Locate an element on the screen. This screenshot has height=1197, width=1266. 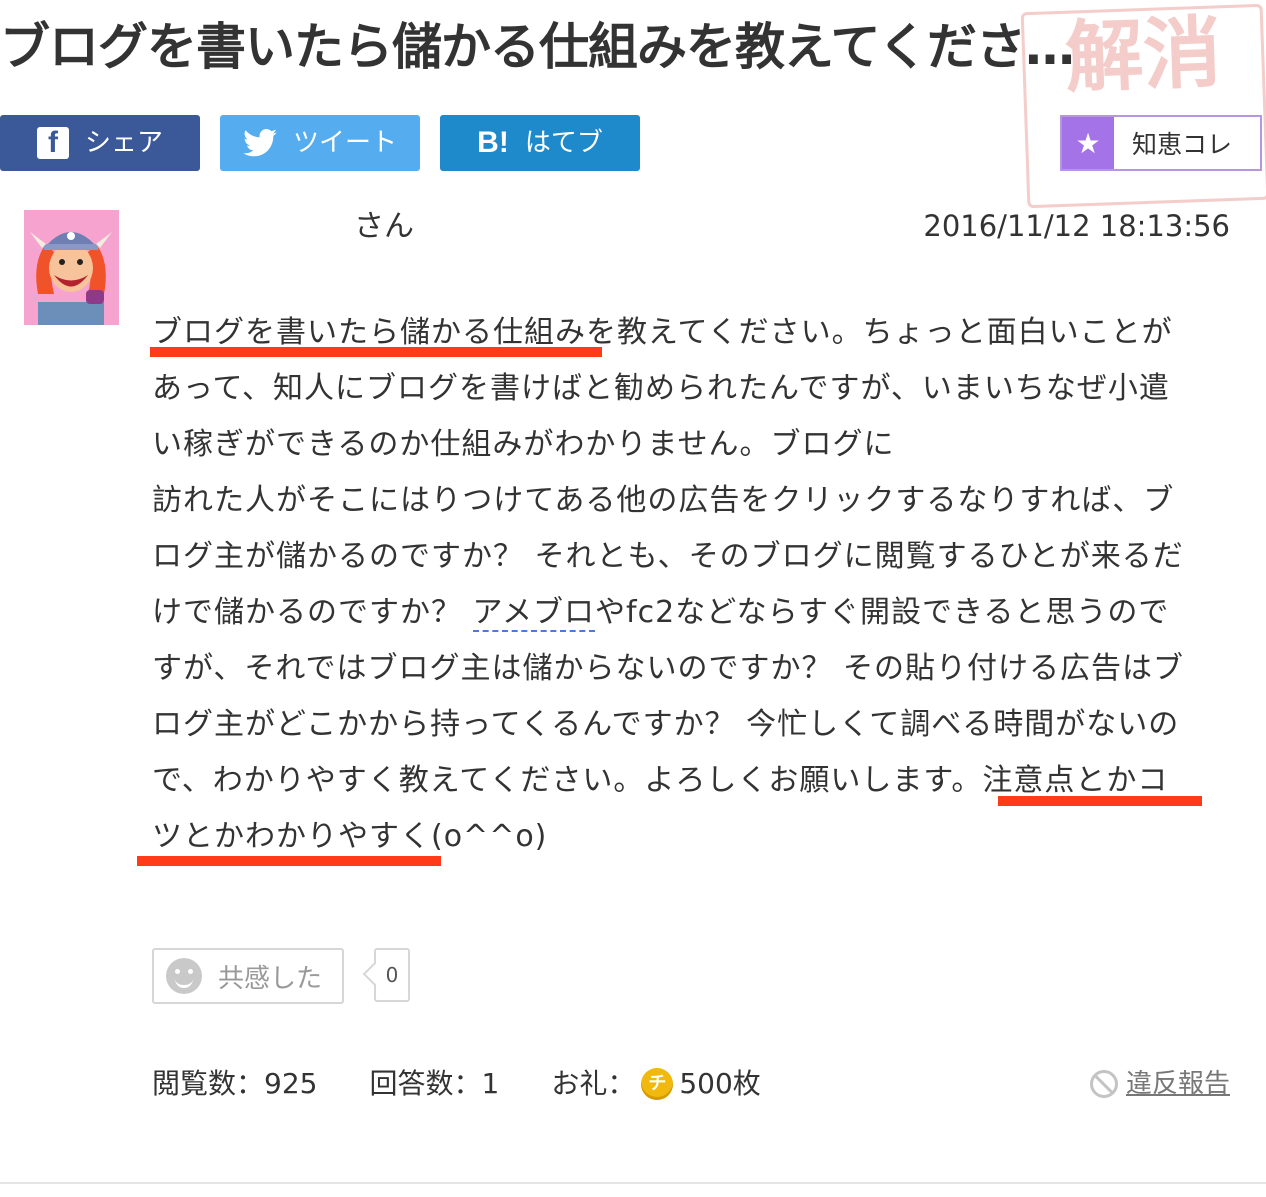
answers-count: 1 is located at coordinates (490, 1083).